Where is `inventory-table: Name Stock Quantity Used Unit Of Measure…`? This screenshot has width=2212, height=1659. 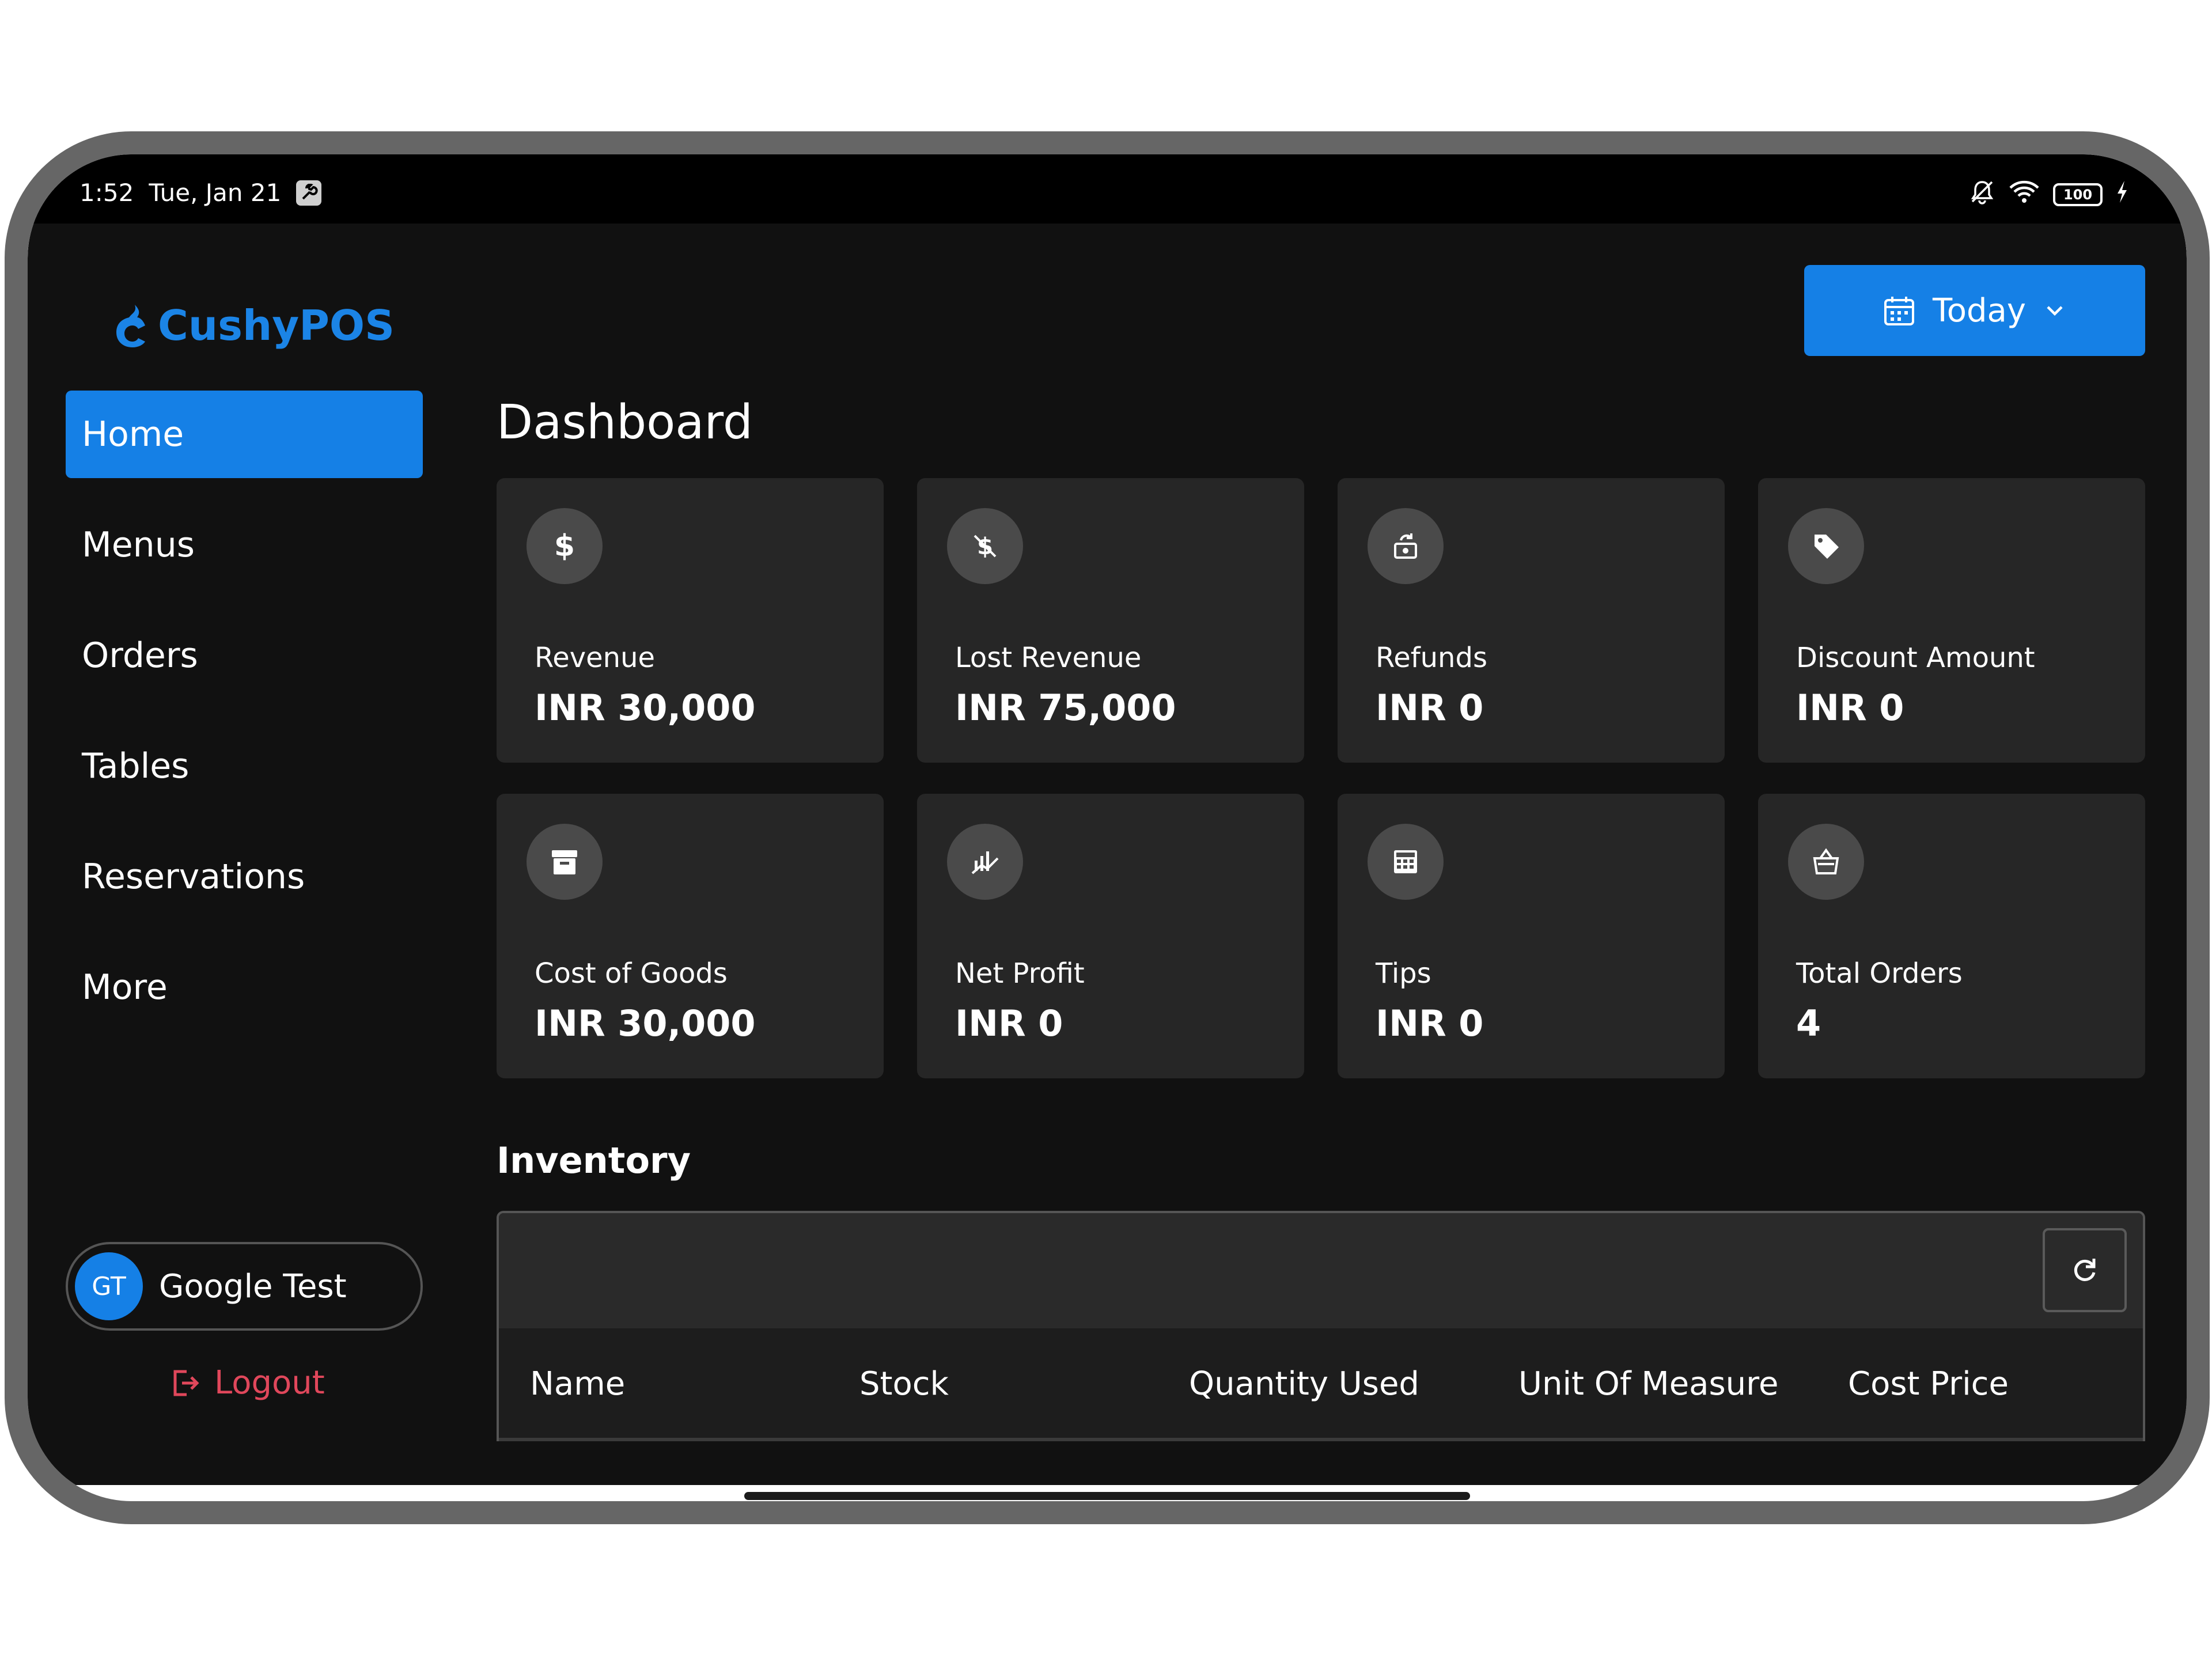 inventory-table: Name Stock Quantity Used Unit Of Measure… is located at coordinates (1321, 1326).